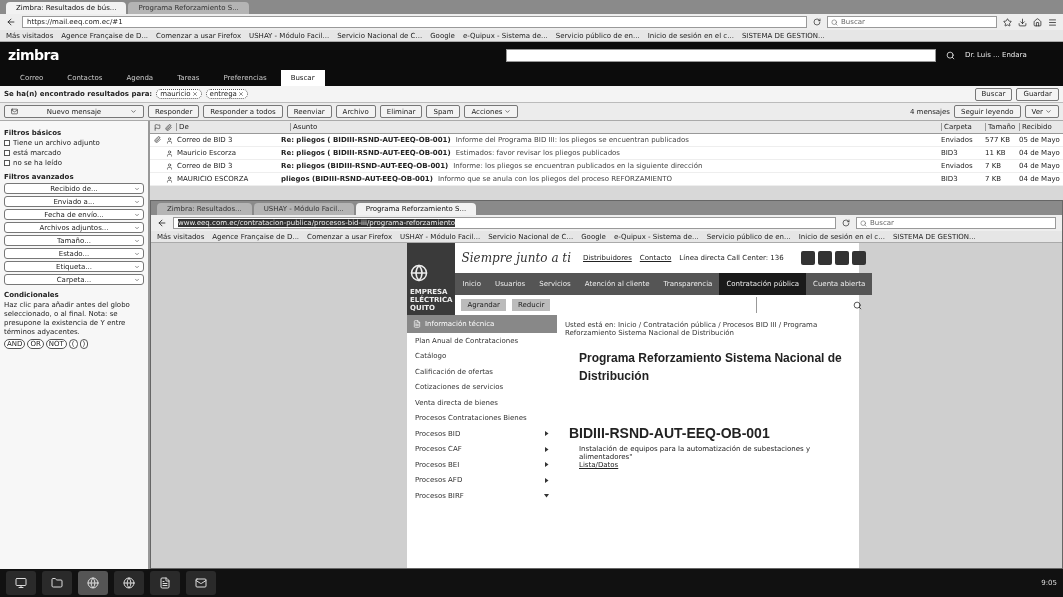  I want to click on process-code: BIDIII-RSND-AUT-EEQ-OB-001, so click(670, 433).